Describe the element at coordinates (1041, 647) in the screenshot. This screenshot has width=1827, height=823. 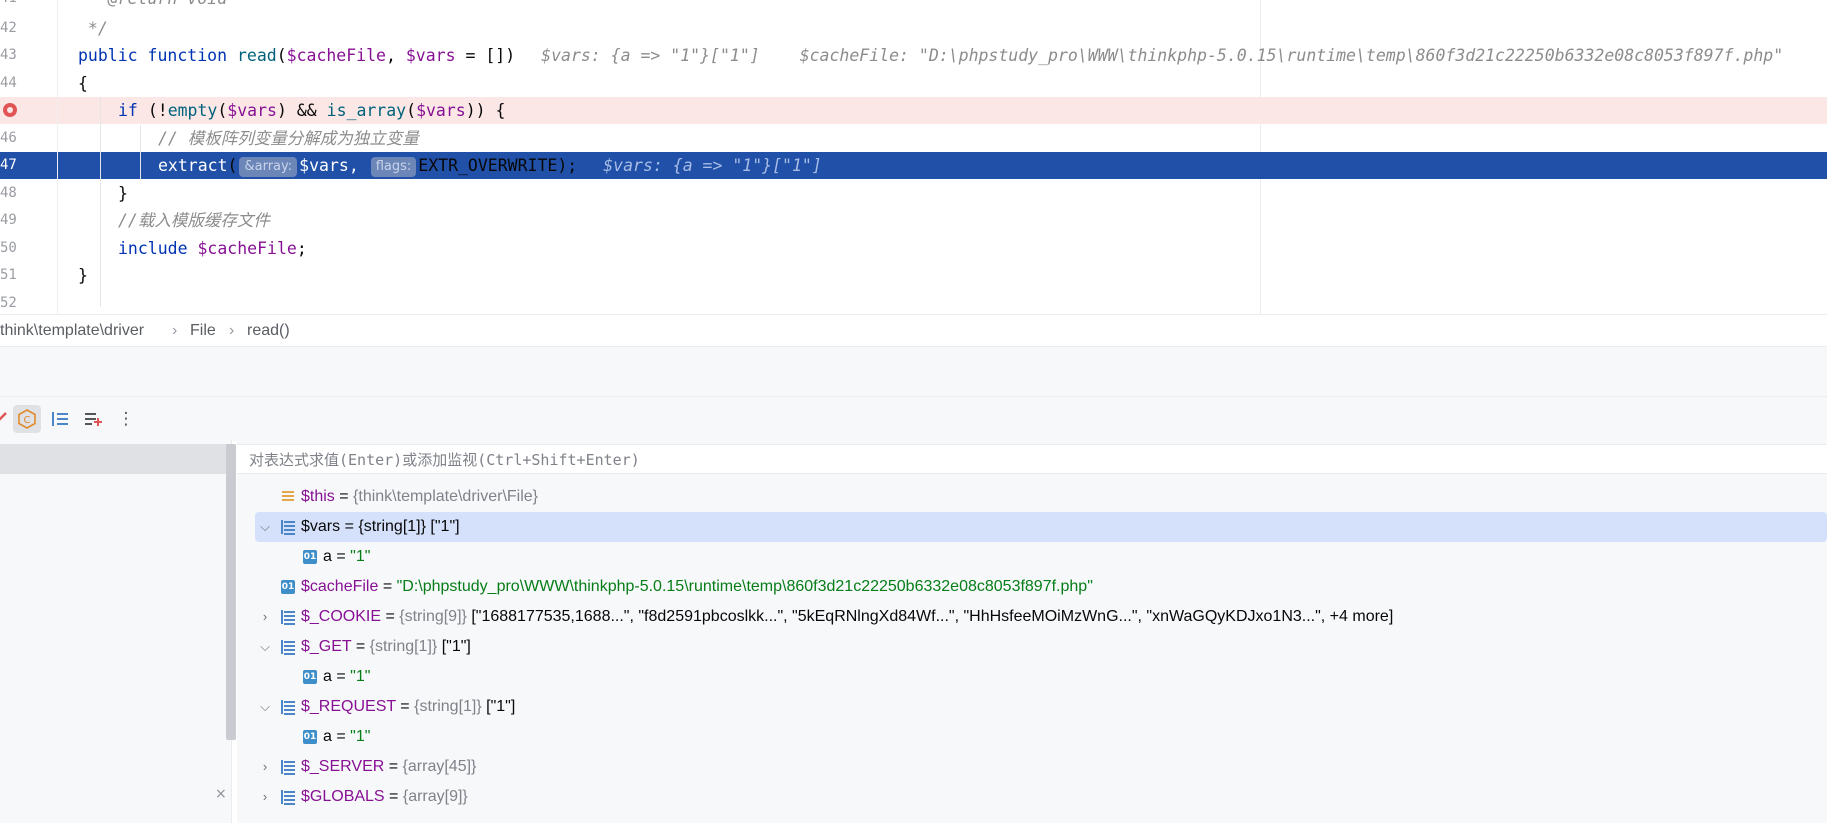
I see `variable-row: ⌵ $_GET = {string[1]} ["1"]` at that location.